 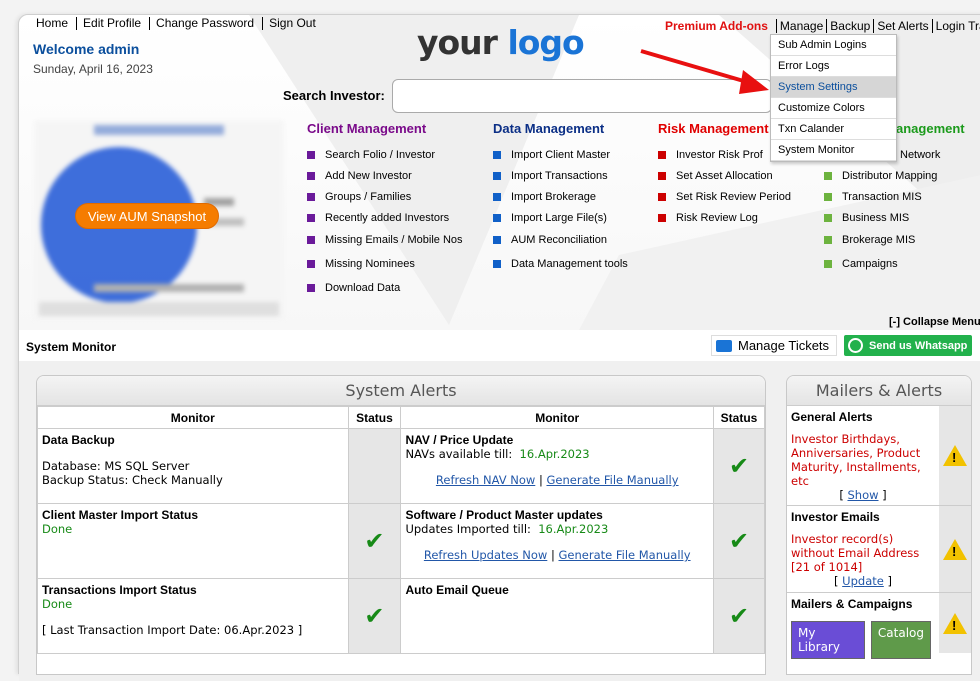 I want to click on menu-link: Add New Investor, so click(x=385, y=175).